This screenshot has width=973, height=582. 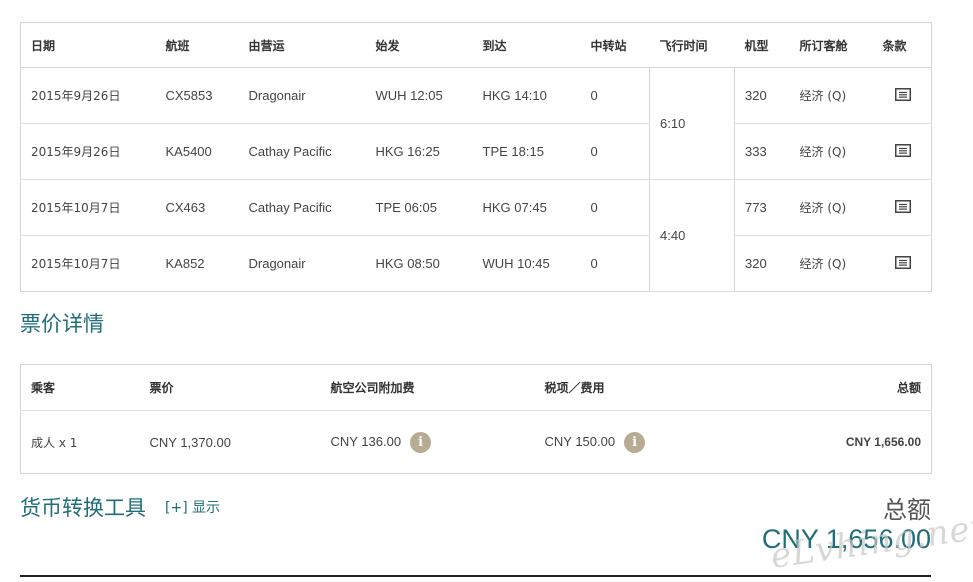 I want to click on flight-depart: HKG 08:50, so click(x=407, y=263).